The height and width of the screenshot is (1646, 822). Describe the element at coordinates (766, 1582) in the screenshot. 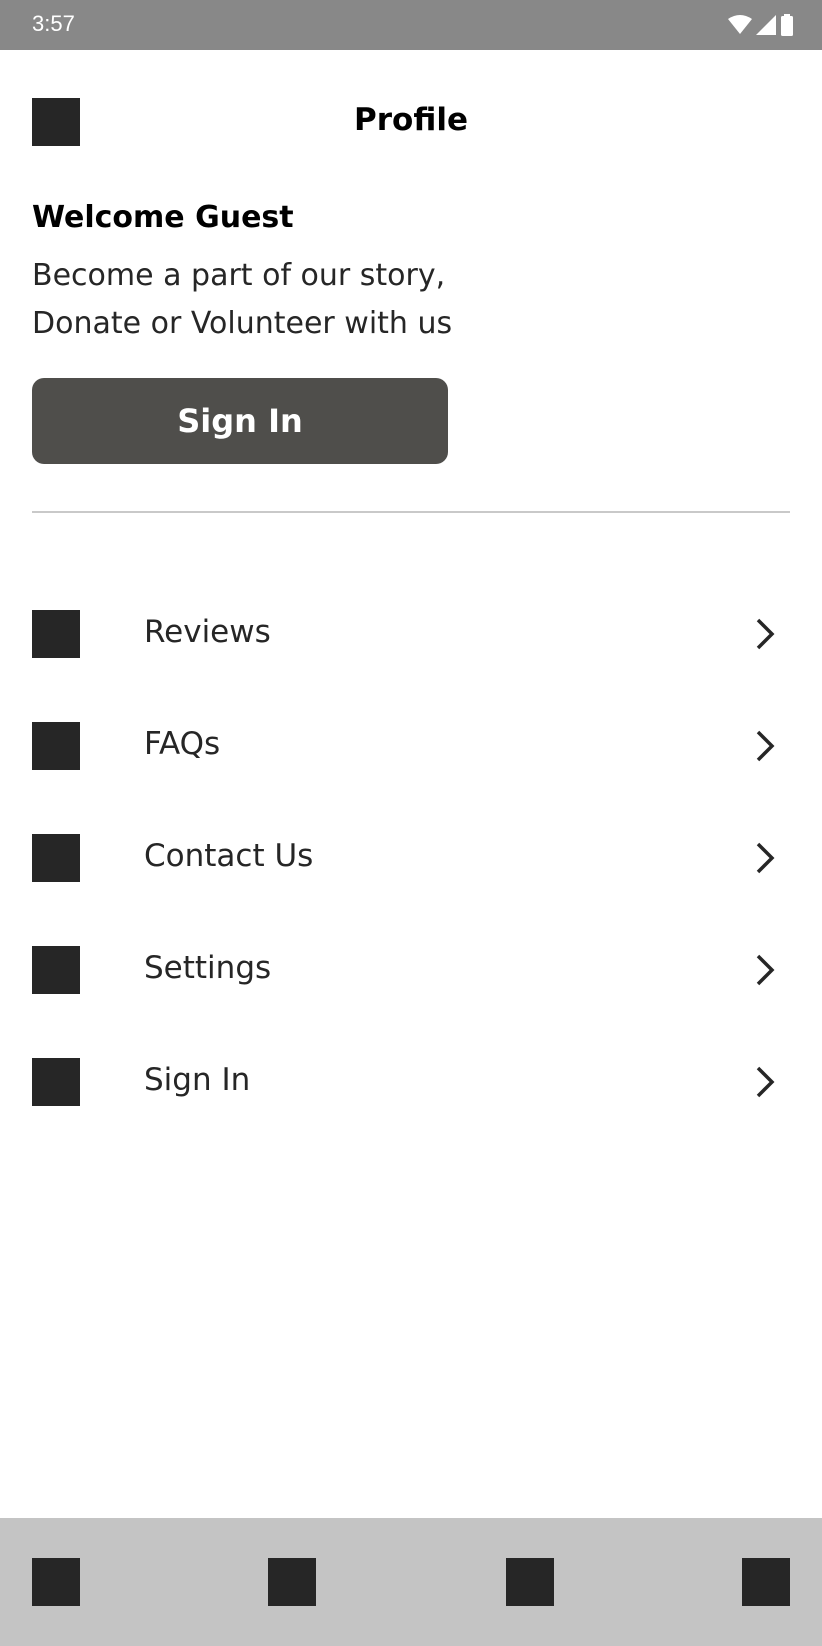

I see `nav-item-4-icon` at that location.